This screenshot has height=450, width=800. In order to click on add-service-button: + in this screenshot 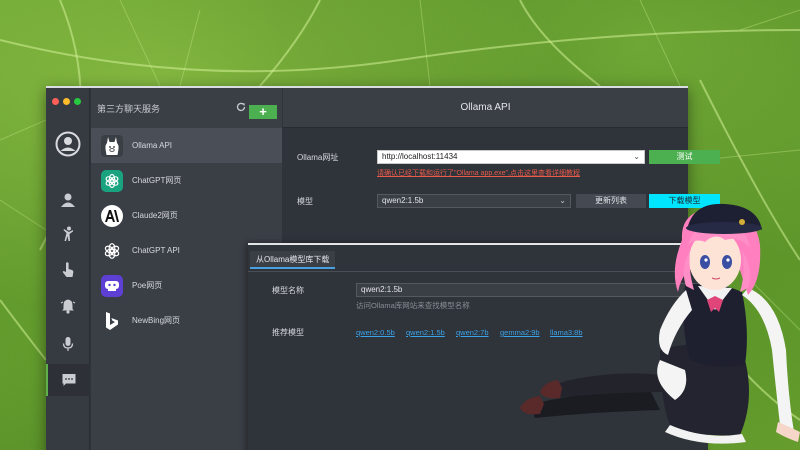, I will do `click(263, 112)`.